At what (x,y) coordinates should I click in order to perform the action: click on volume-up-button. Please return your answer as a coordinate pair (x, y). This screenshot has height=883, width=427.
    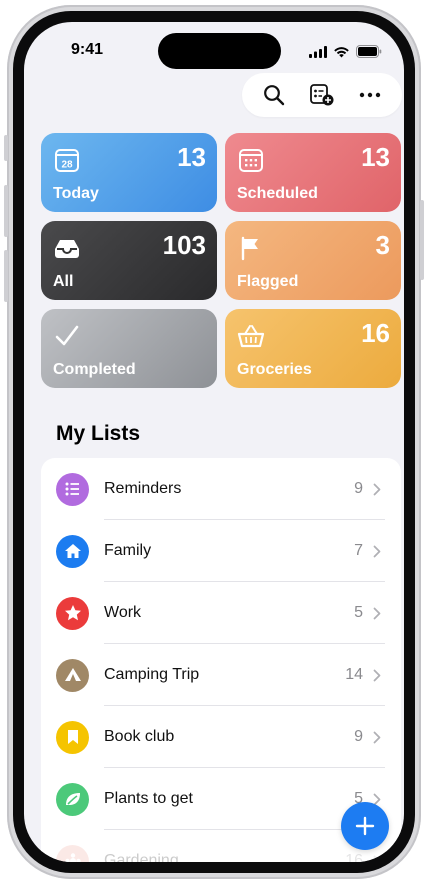
    Looking at the image, I should click on (6, 211).